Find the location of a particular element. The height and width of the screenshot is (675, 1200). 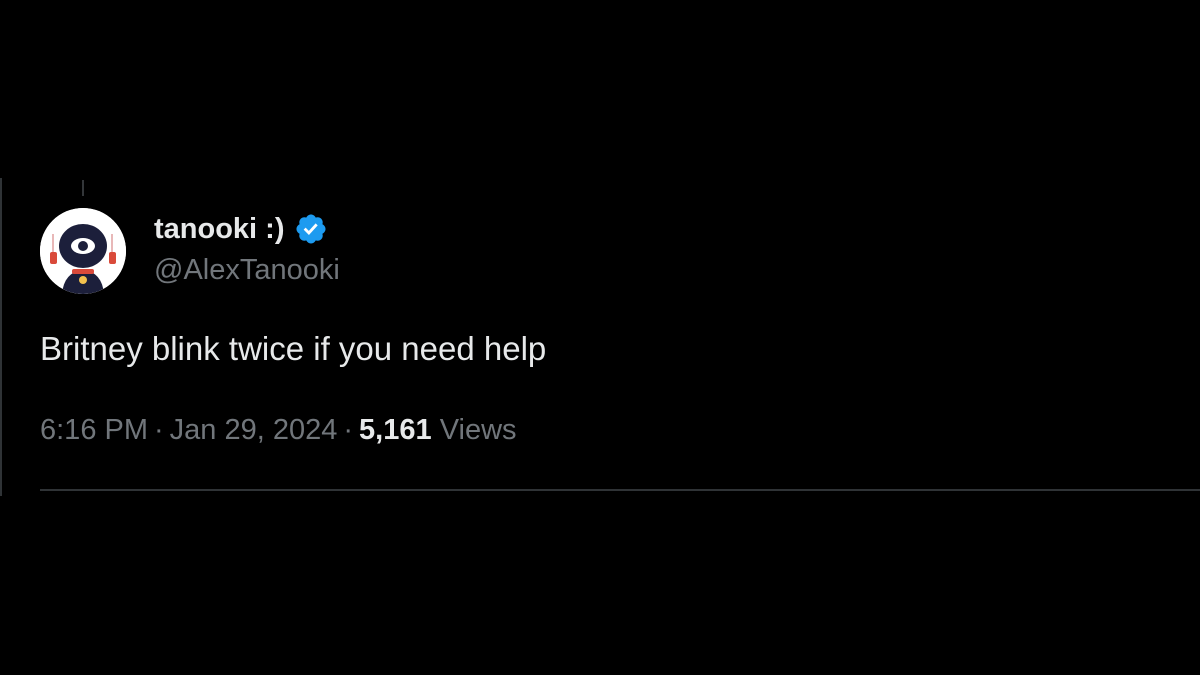

tweet-meta: 6:16 PM · Jan 29, 2024 · 5,161 Views is located at coordinates (278, 430).